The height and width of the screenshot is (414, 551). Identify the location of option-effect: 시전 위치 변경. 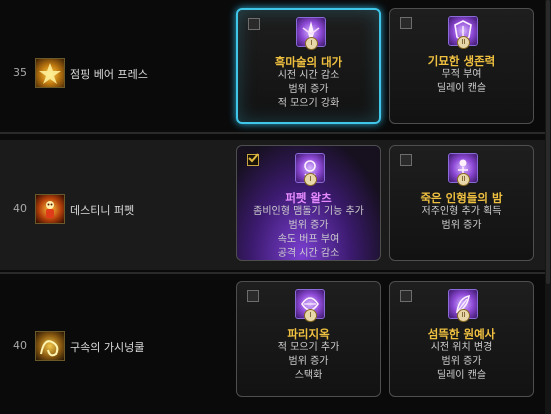
(461, 347).